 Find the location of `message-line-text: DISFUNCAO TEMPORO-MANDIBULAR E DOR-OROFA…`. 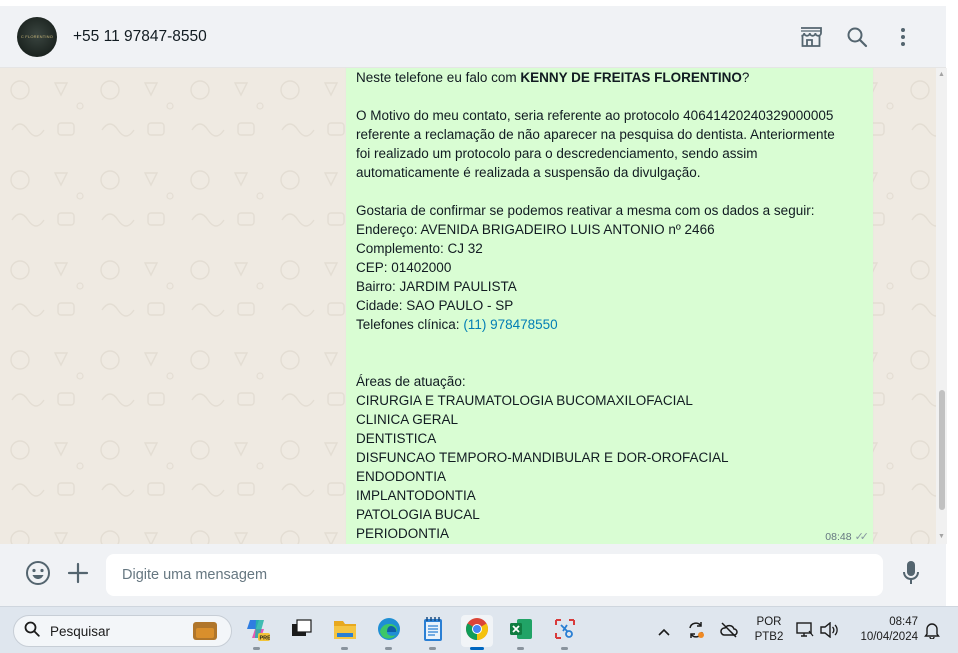

message-line-text: DISFUNCAO TEMPORO-MANDIBULAR E DOR-OROFA… is located at coordinates (542, 457).